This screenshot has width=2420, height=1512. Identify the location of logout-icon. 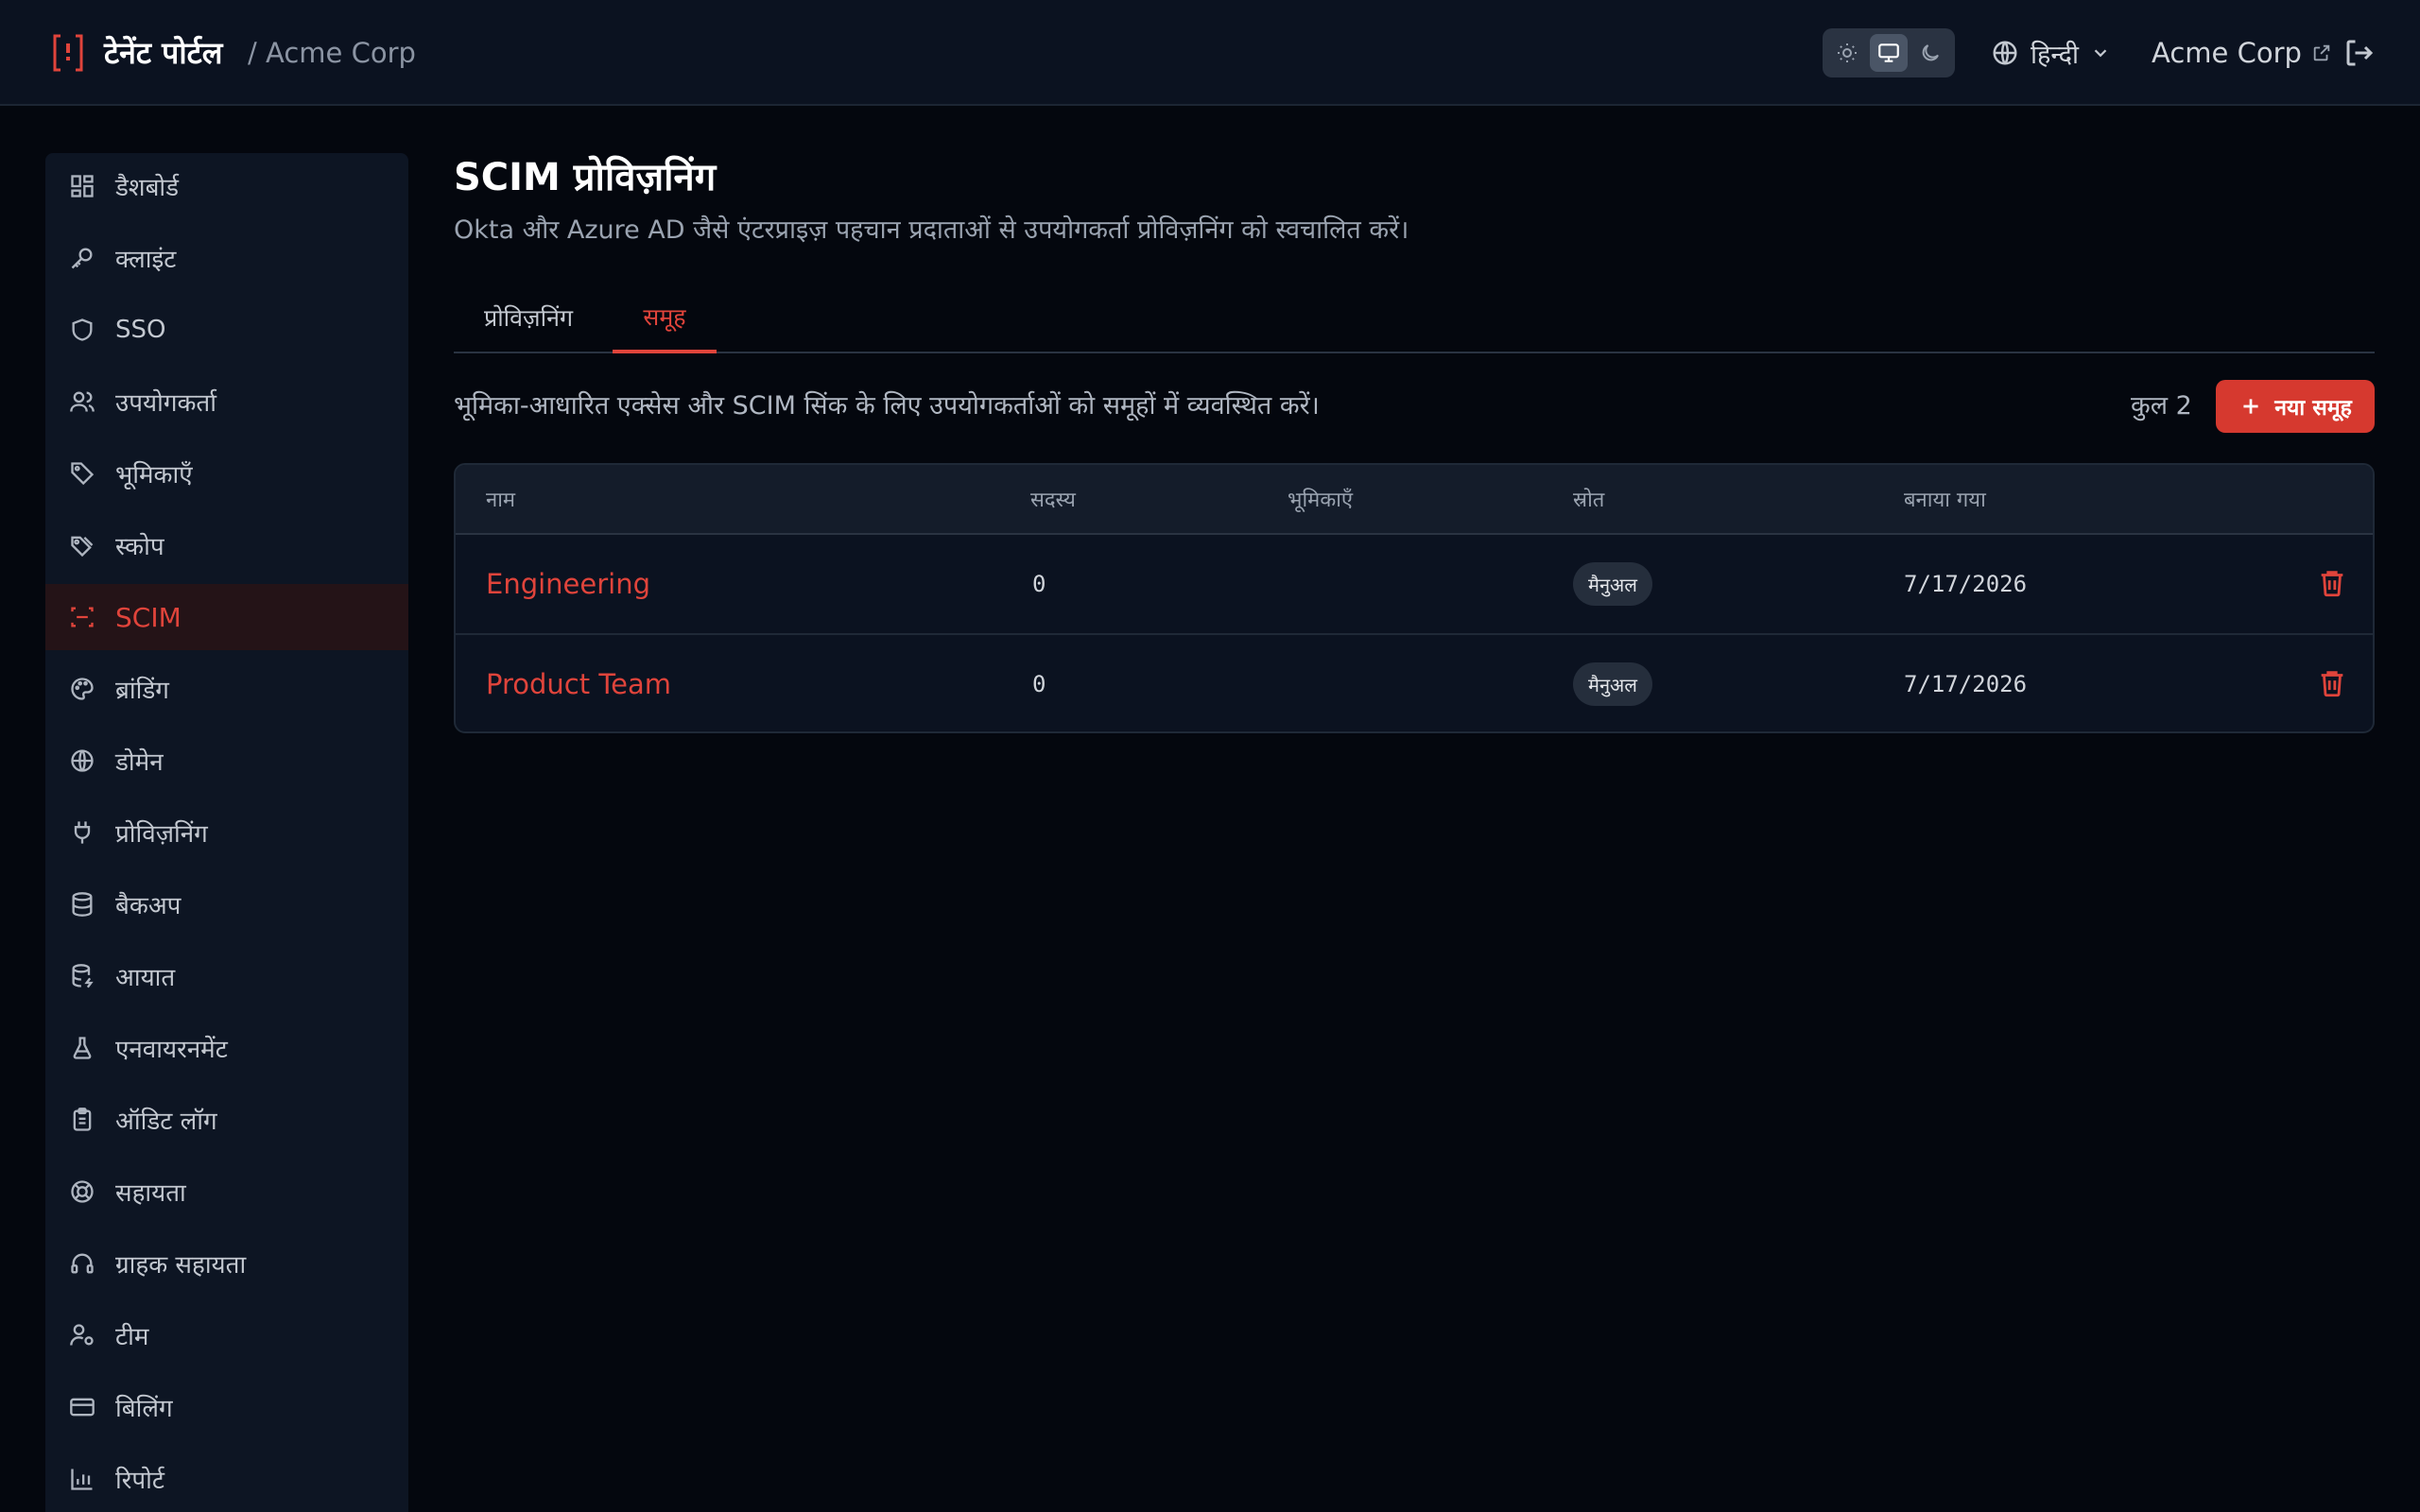
(2359, 53).